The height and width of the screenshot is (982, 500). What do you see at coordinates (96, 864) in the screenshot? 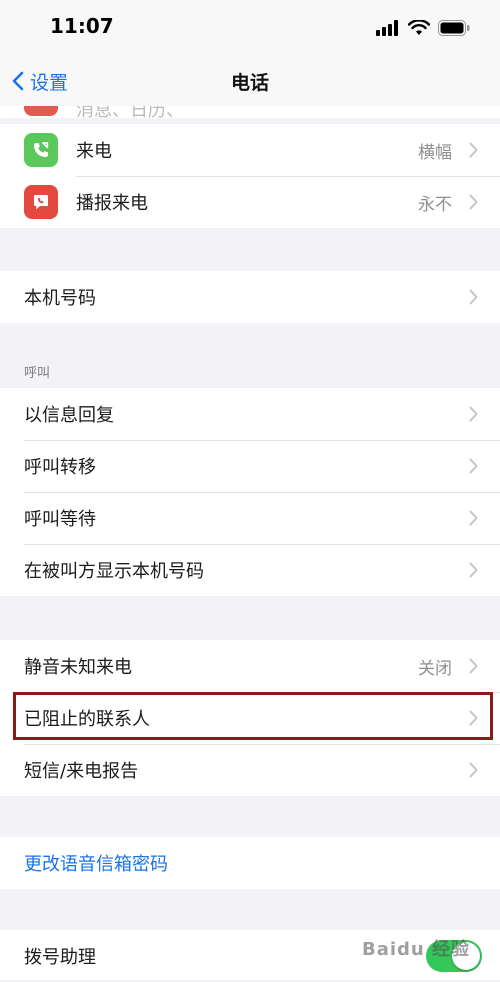
I see `change-voicemail-password-label: 更改语音信箱密码` at bounding box center [96, 864].